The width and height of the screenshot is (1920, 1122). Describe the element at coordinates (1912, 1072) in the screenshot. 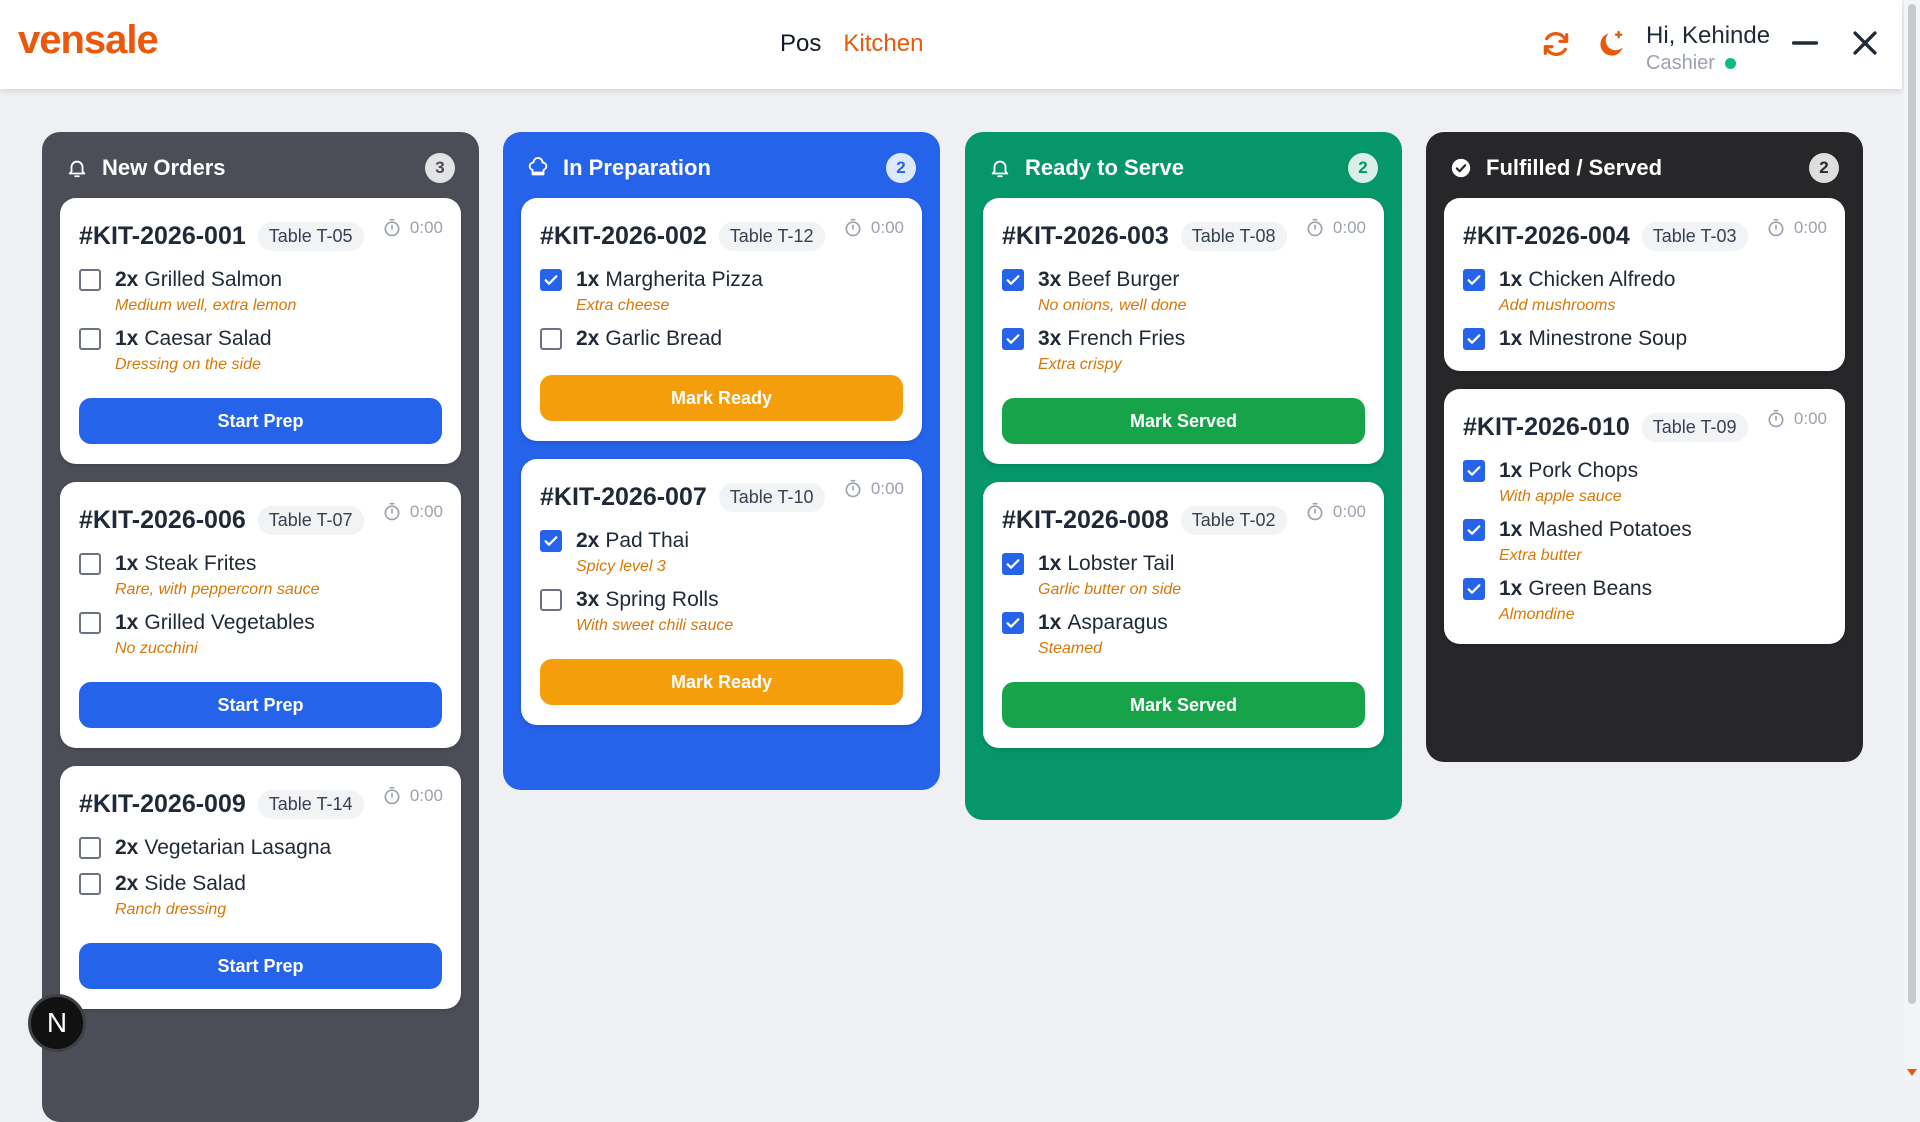

I see `scroll-down-arrow-icon` at that location.